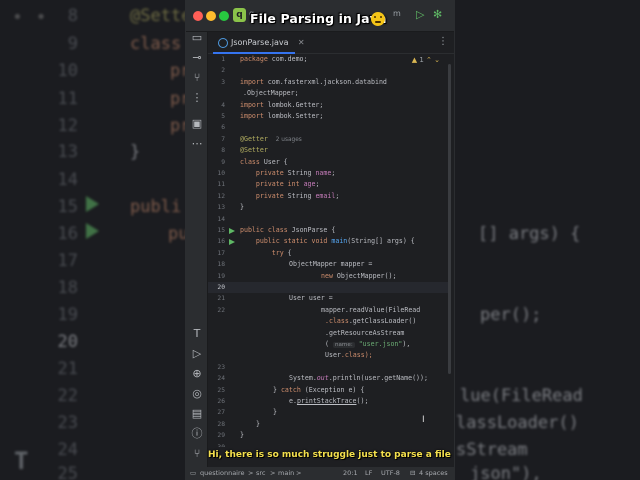 The width and height of the screenshot is (640, 480). I want to click on close-window-button, so click(198, 16).